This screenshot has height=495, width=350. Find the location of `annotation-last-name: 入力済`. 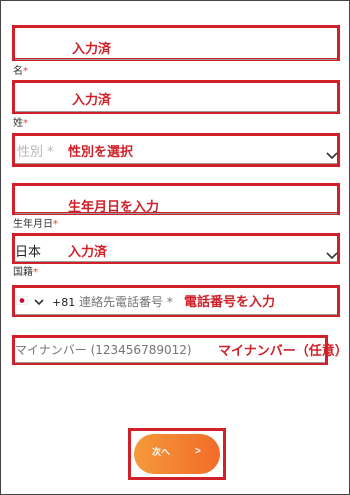

annotation-last-name: 入力済 is located at coordinates (92, 100).